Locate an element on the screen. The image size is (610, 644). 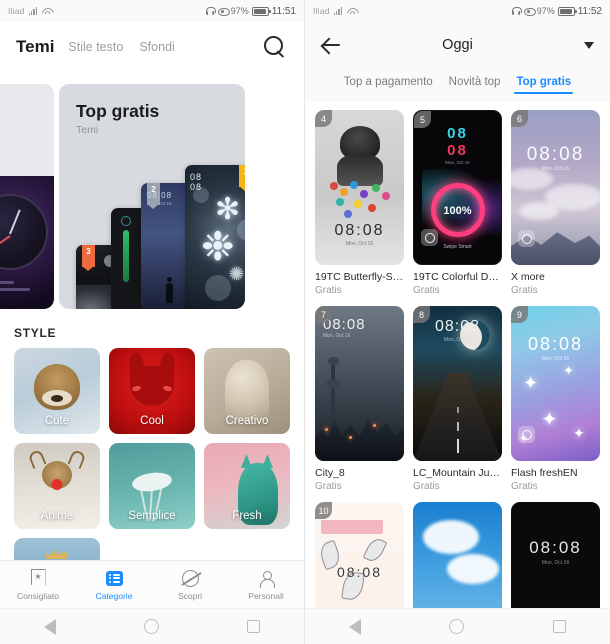
thumb-clock-minutes: 08 is located at coordinates (457, 150).